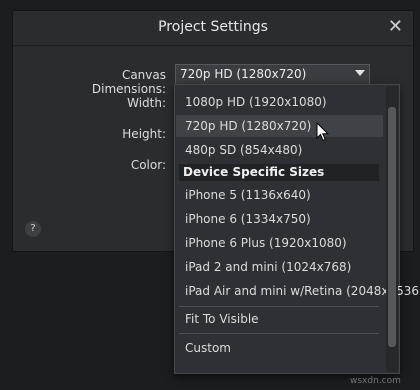  Describe the element at coordinates (146, 103) in the screenshot. I see `width-label: Width:` at that location.